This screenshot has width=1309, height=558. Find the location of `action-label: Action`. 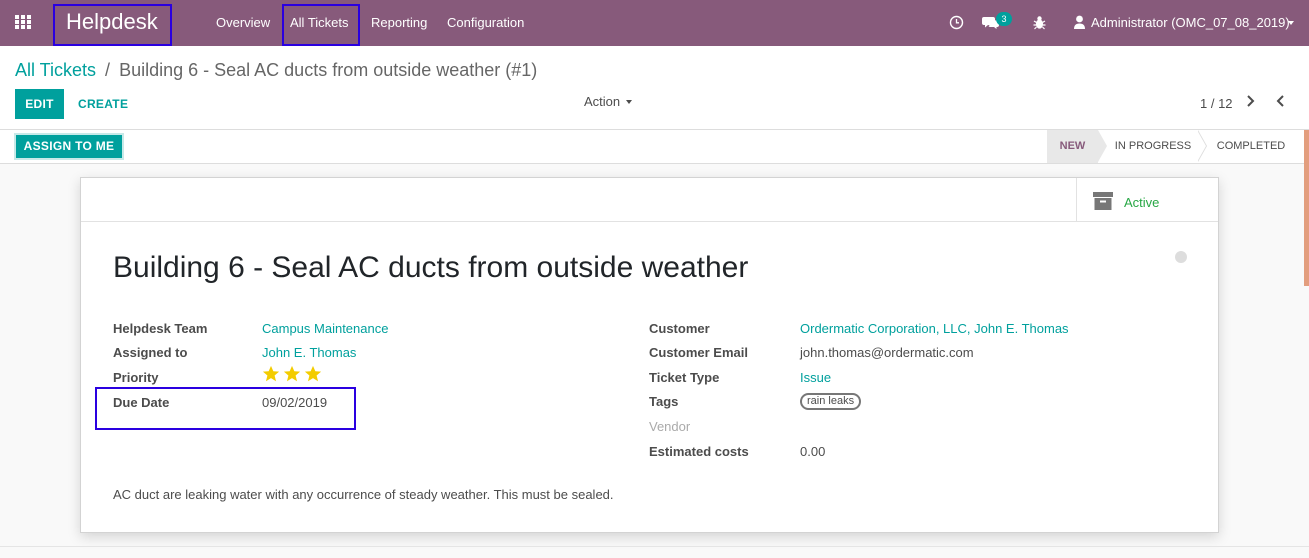

action-label: Action is located at coordinates (602, 101).